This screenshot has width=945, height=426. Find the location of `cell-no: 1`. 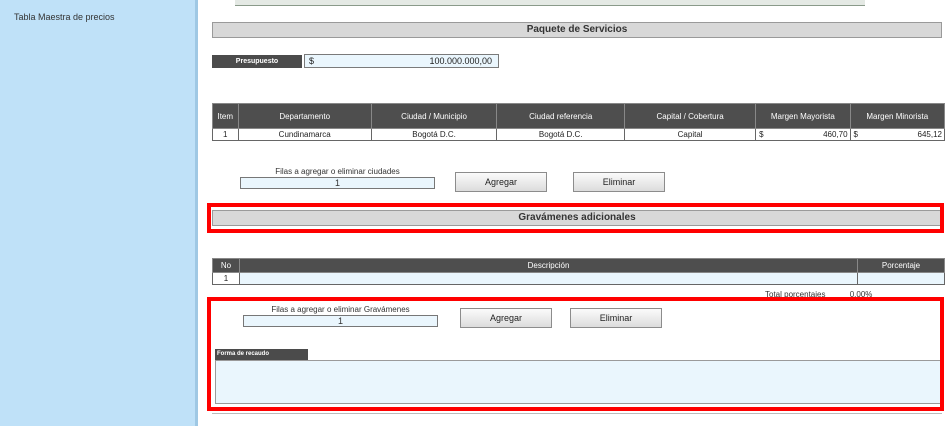

cell-no: 1 is located at coordinates (226, 278).